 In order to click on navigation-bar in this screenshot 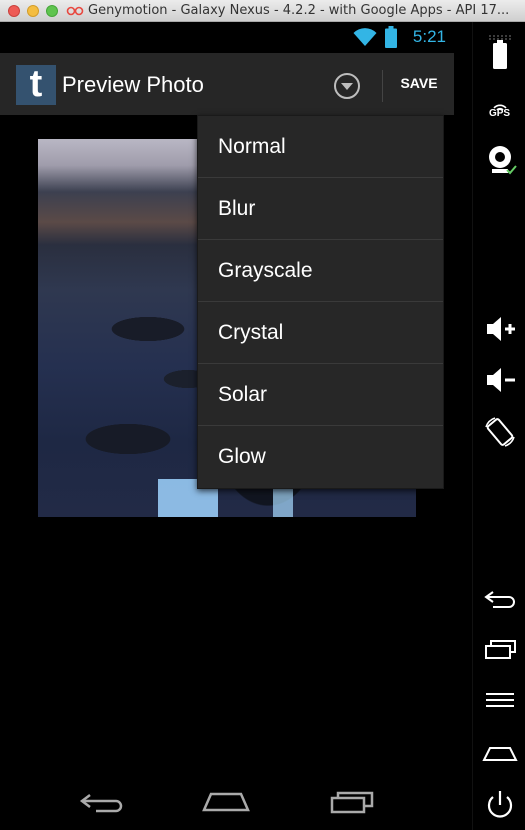, I will do `click(236, 801)`.